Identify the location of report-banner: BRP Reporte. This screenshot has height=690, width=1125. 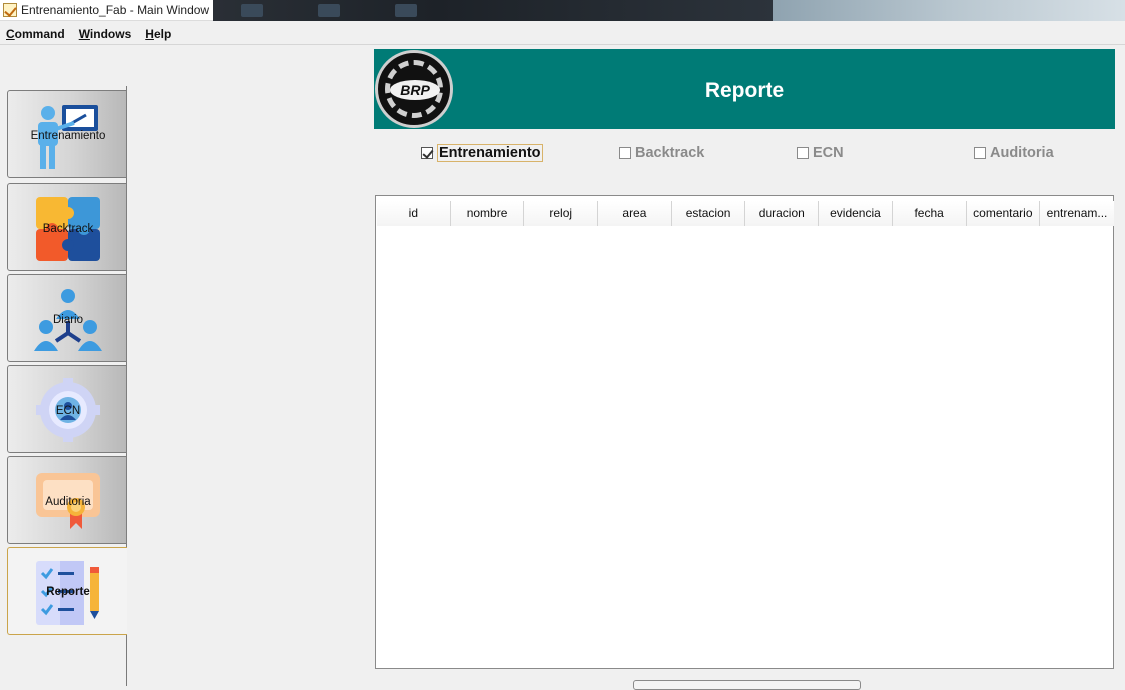
(744, 89).